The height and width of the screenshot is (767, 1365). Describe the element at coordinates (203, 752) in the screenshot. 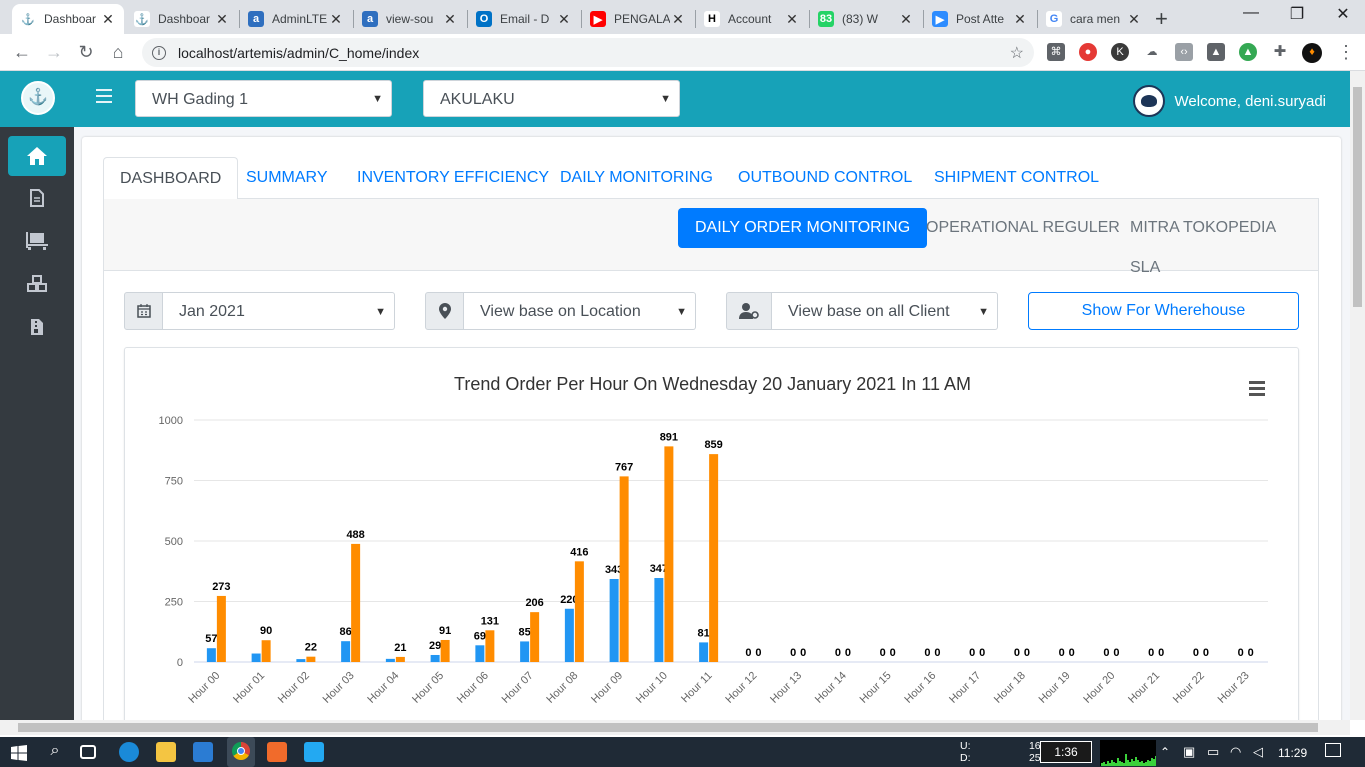

I see `mail-icon` at that location.